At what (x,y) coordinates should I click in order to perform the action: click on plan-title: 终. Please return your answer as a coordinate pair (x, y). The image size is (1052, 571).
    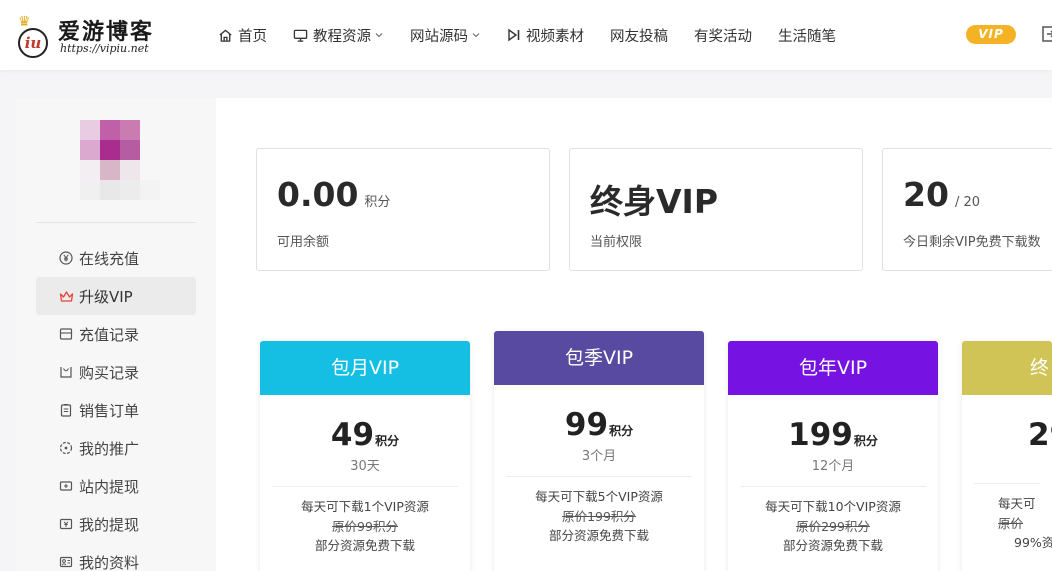
    Looking at the image, I should click on (1007, 368).